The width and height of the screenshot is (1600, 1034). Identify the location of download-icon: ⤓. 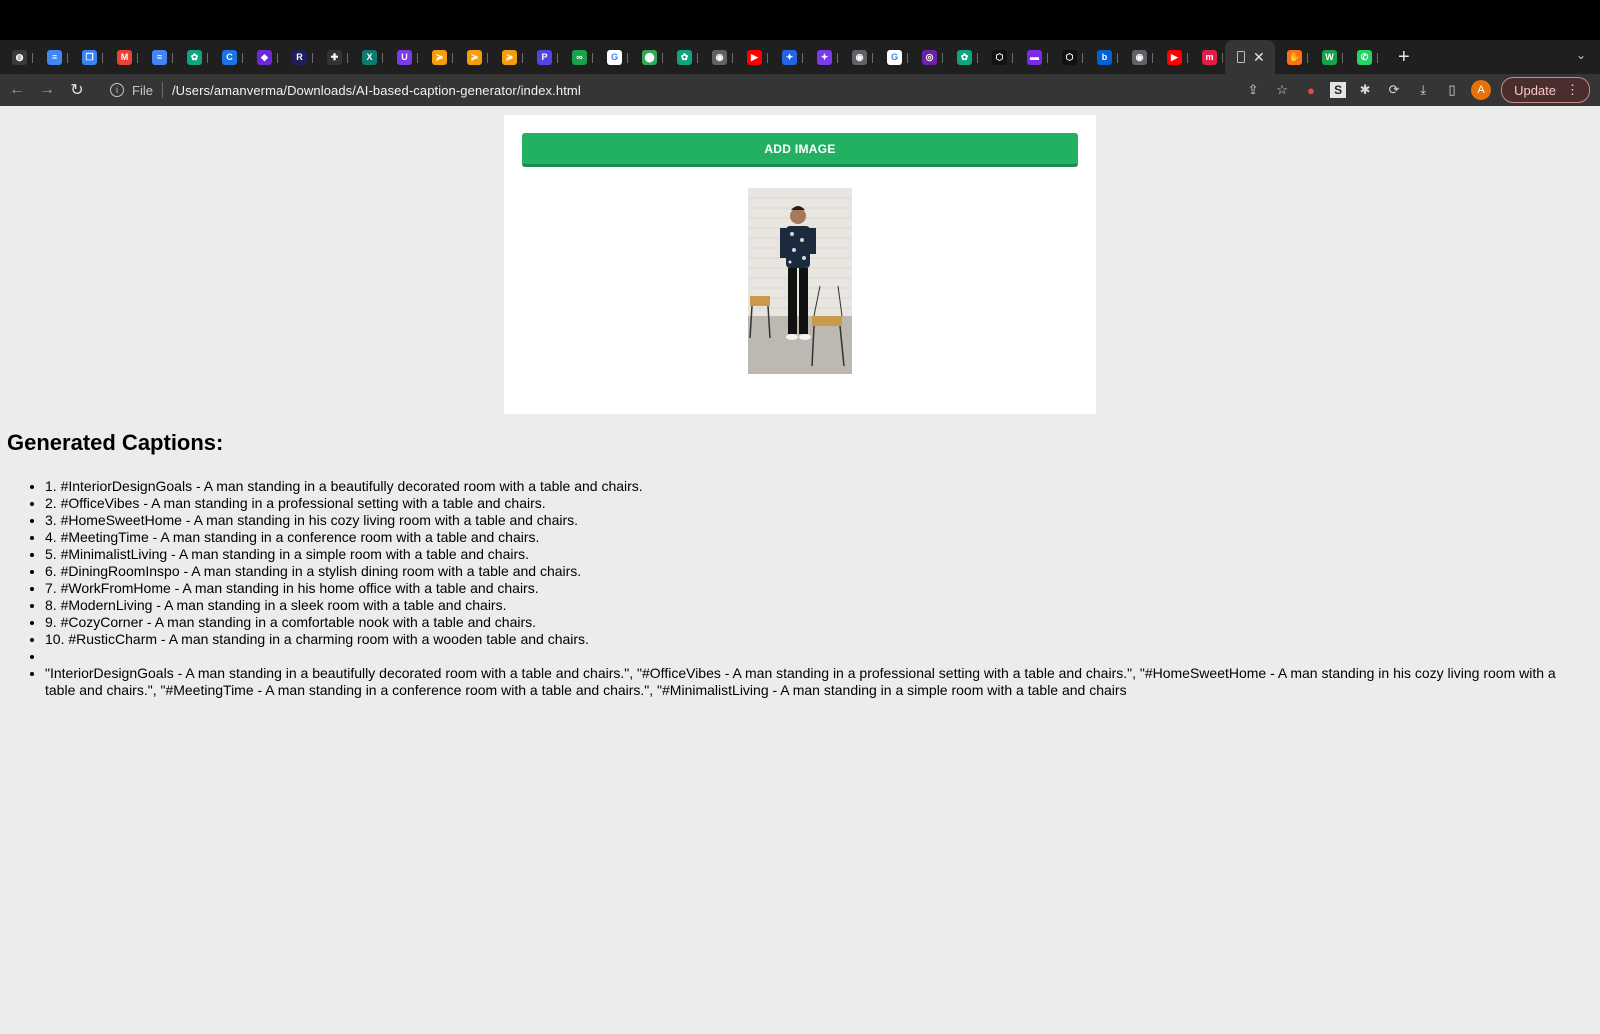
(1423, 90).